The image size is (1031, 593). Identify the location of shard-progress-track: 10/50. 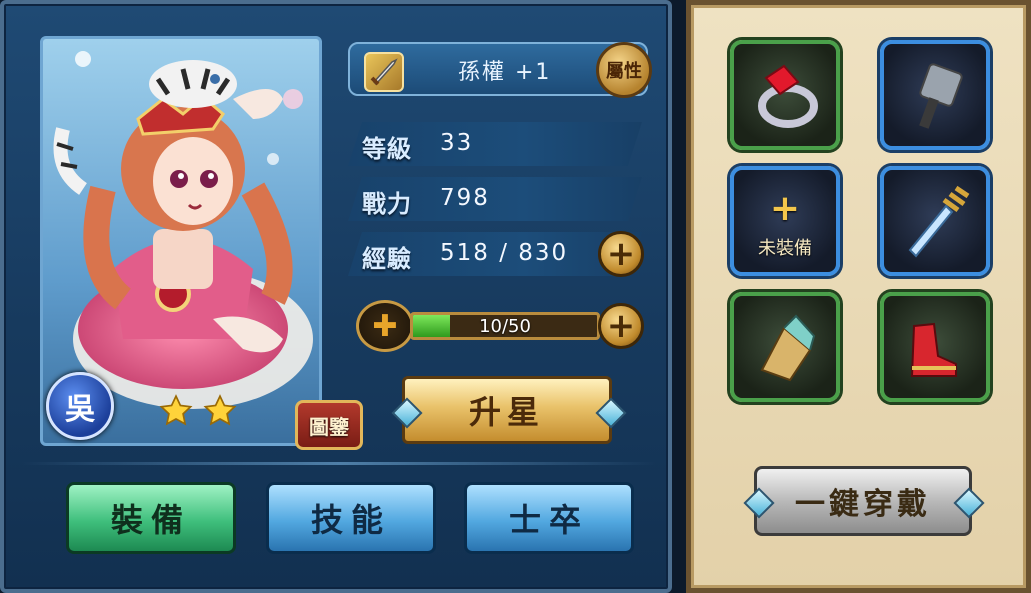
(505, 326).